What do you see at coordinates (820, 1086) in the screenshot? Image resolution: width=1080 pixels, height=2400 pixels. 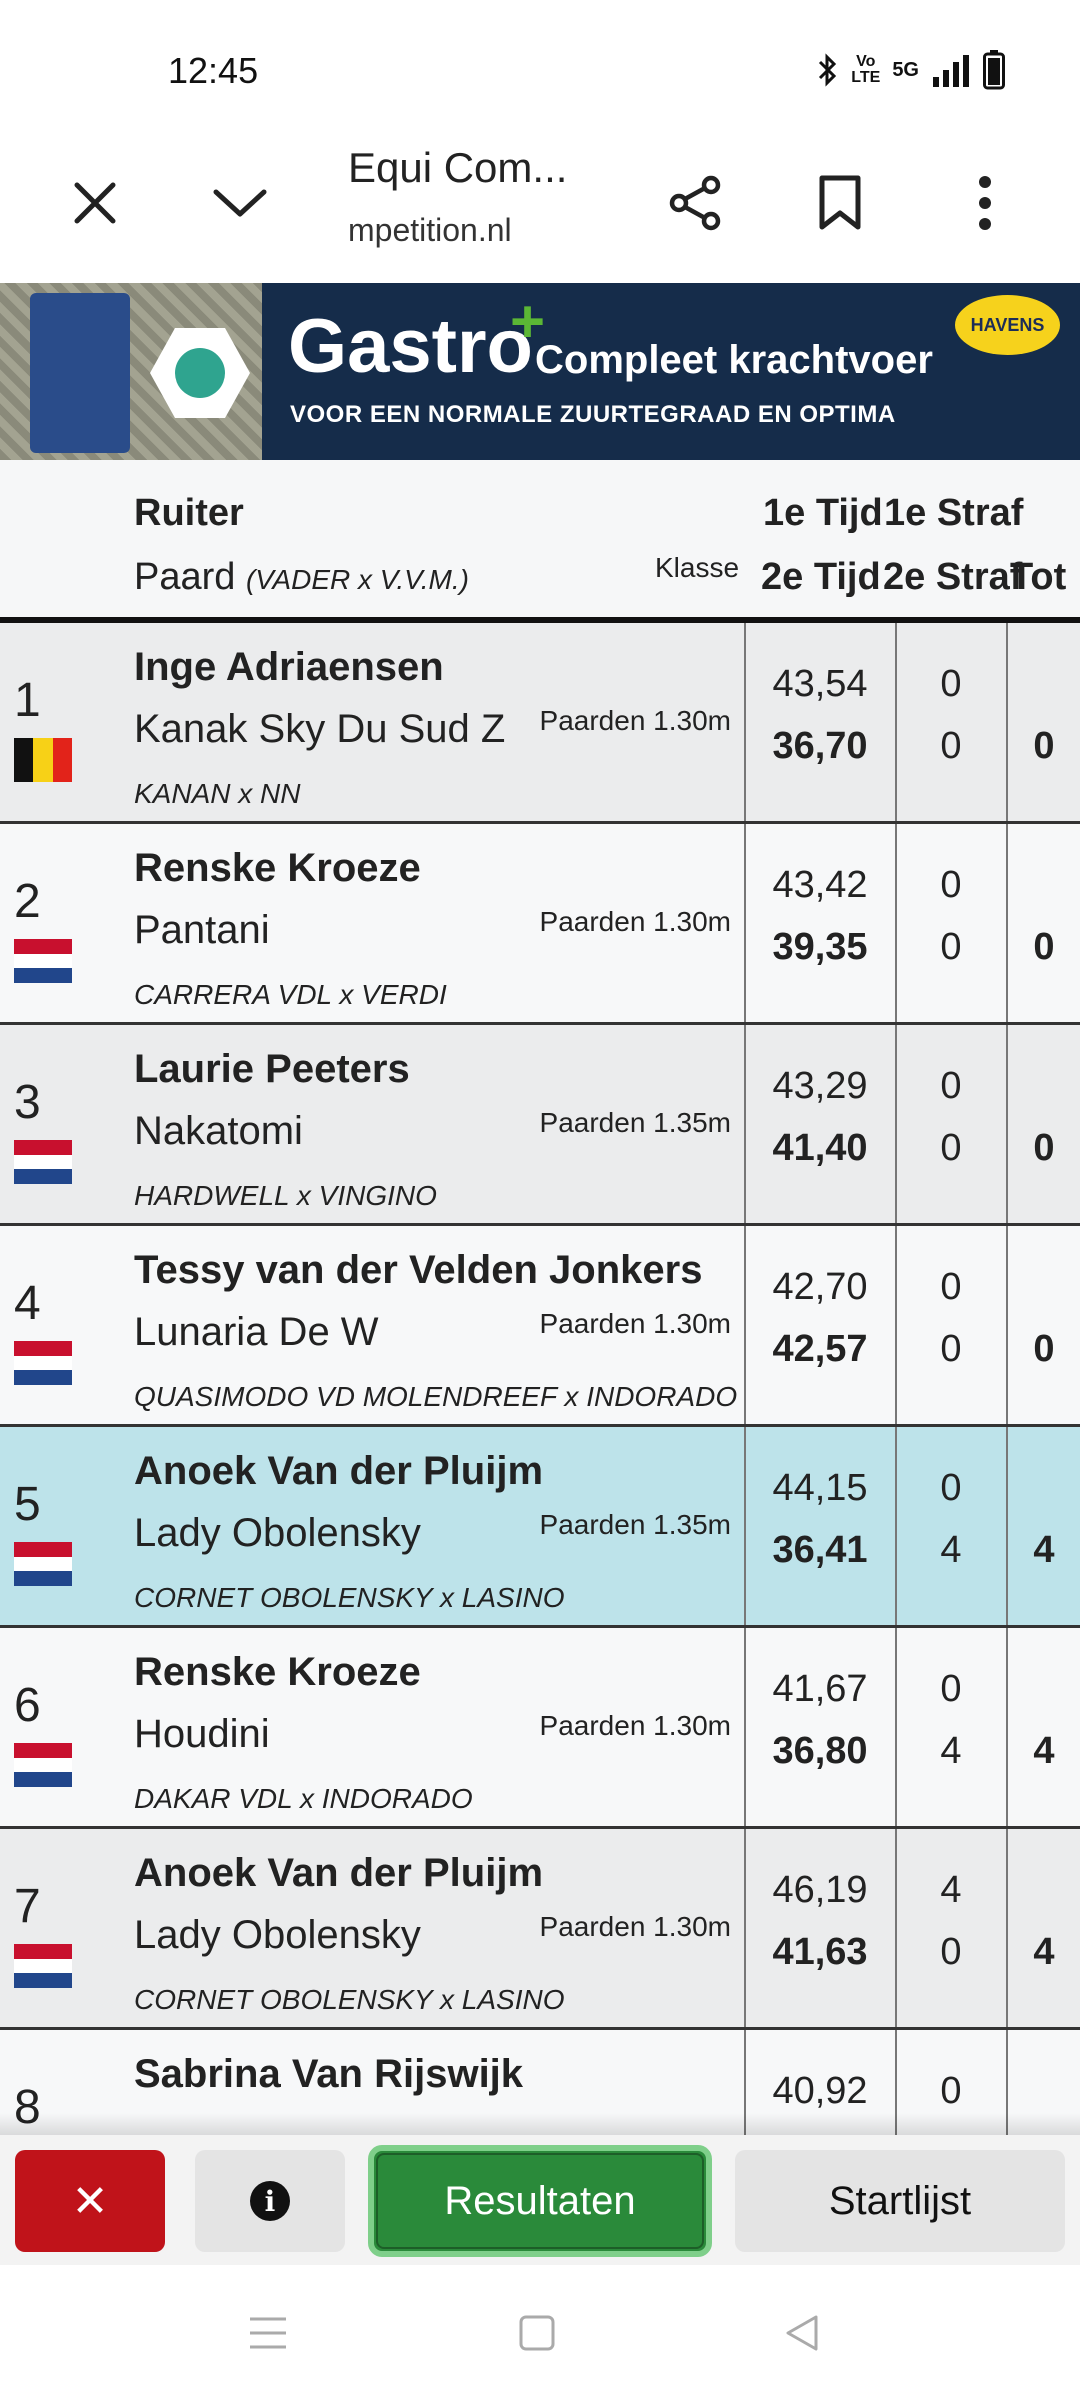 I see `time1: 43,29` at bounding box center [820, 1086].